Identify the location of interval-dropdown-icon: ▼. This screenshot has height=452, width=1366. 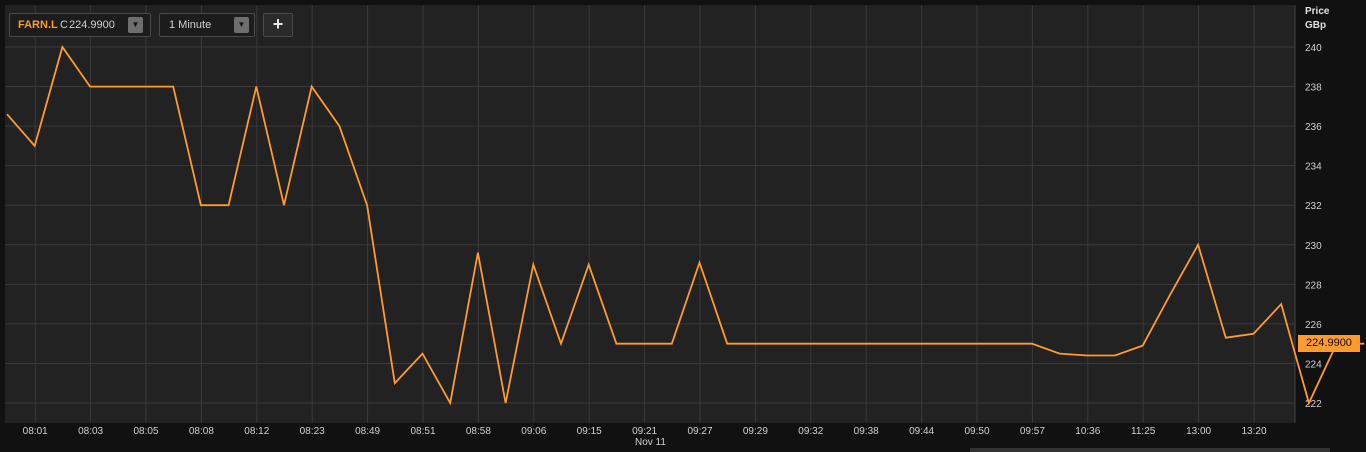
(241, 25).